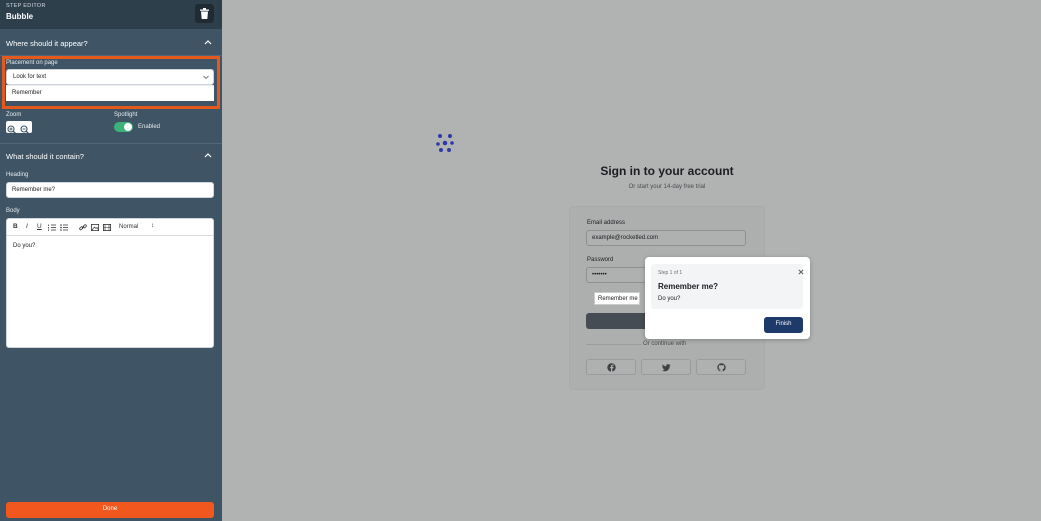  Describe the element at coordinates (83, 227) in the screenshot. I see `link-icon` at that location.